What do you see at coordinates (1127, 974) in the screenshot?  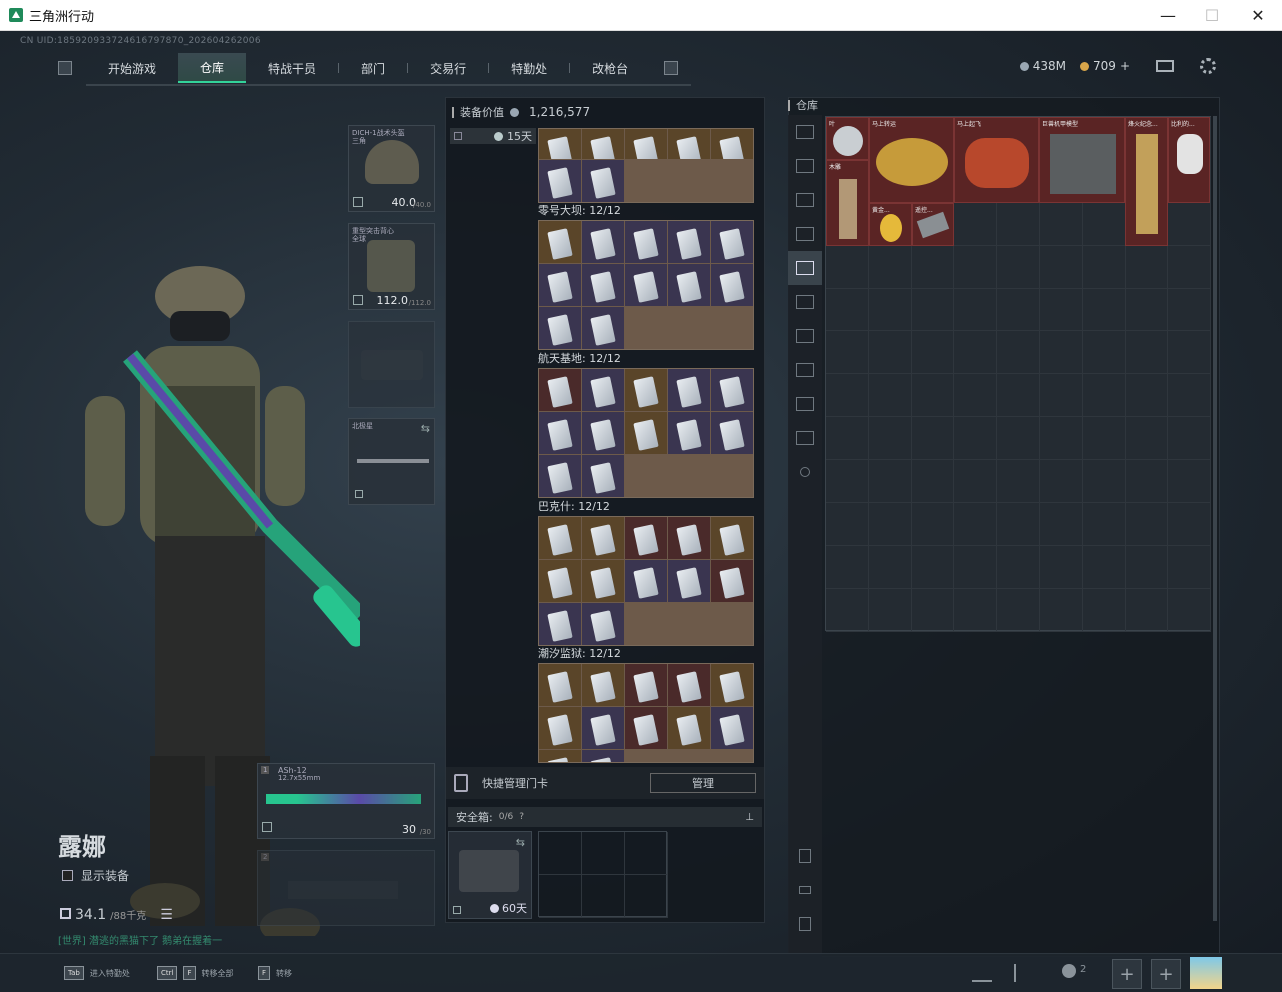 I see `add-teammate-button: +` at bounding box center [1127, 974].